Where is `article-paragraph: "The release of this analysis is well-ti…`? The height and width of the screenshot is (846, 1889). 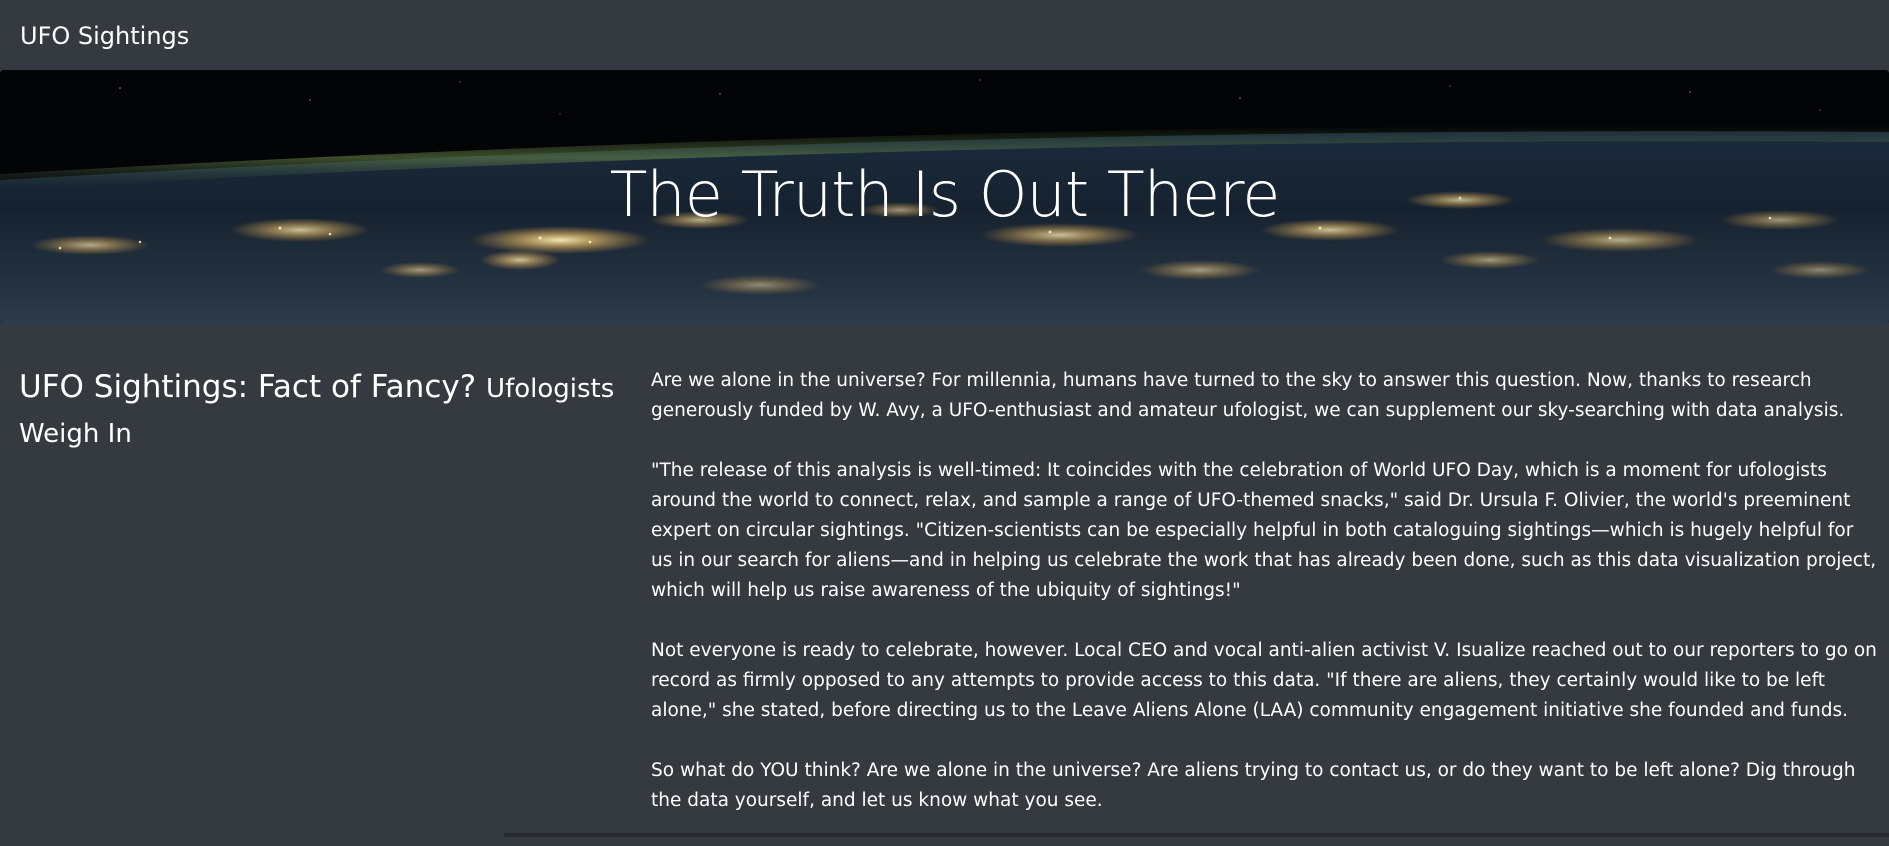 article-paragraph: "The release of this analysis is well-ti… is located at coordinates (1264, 530).